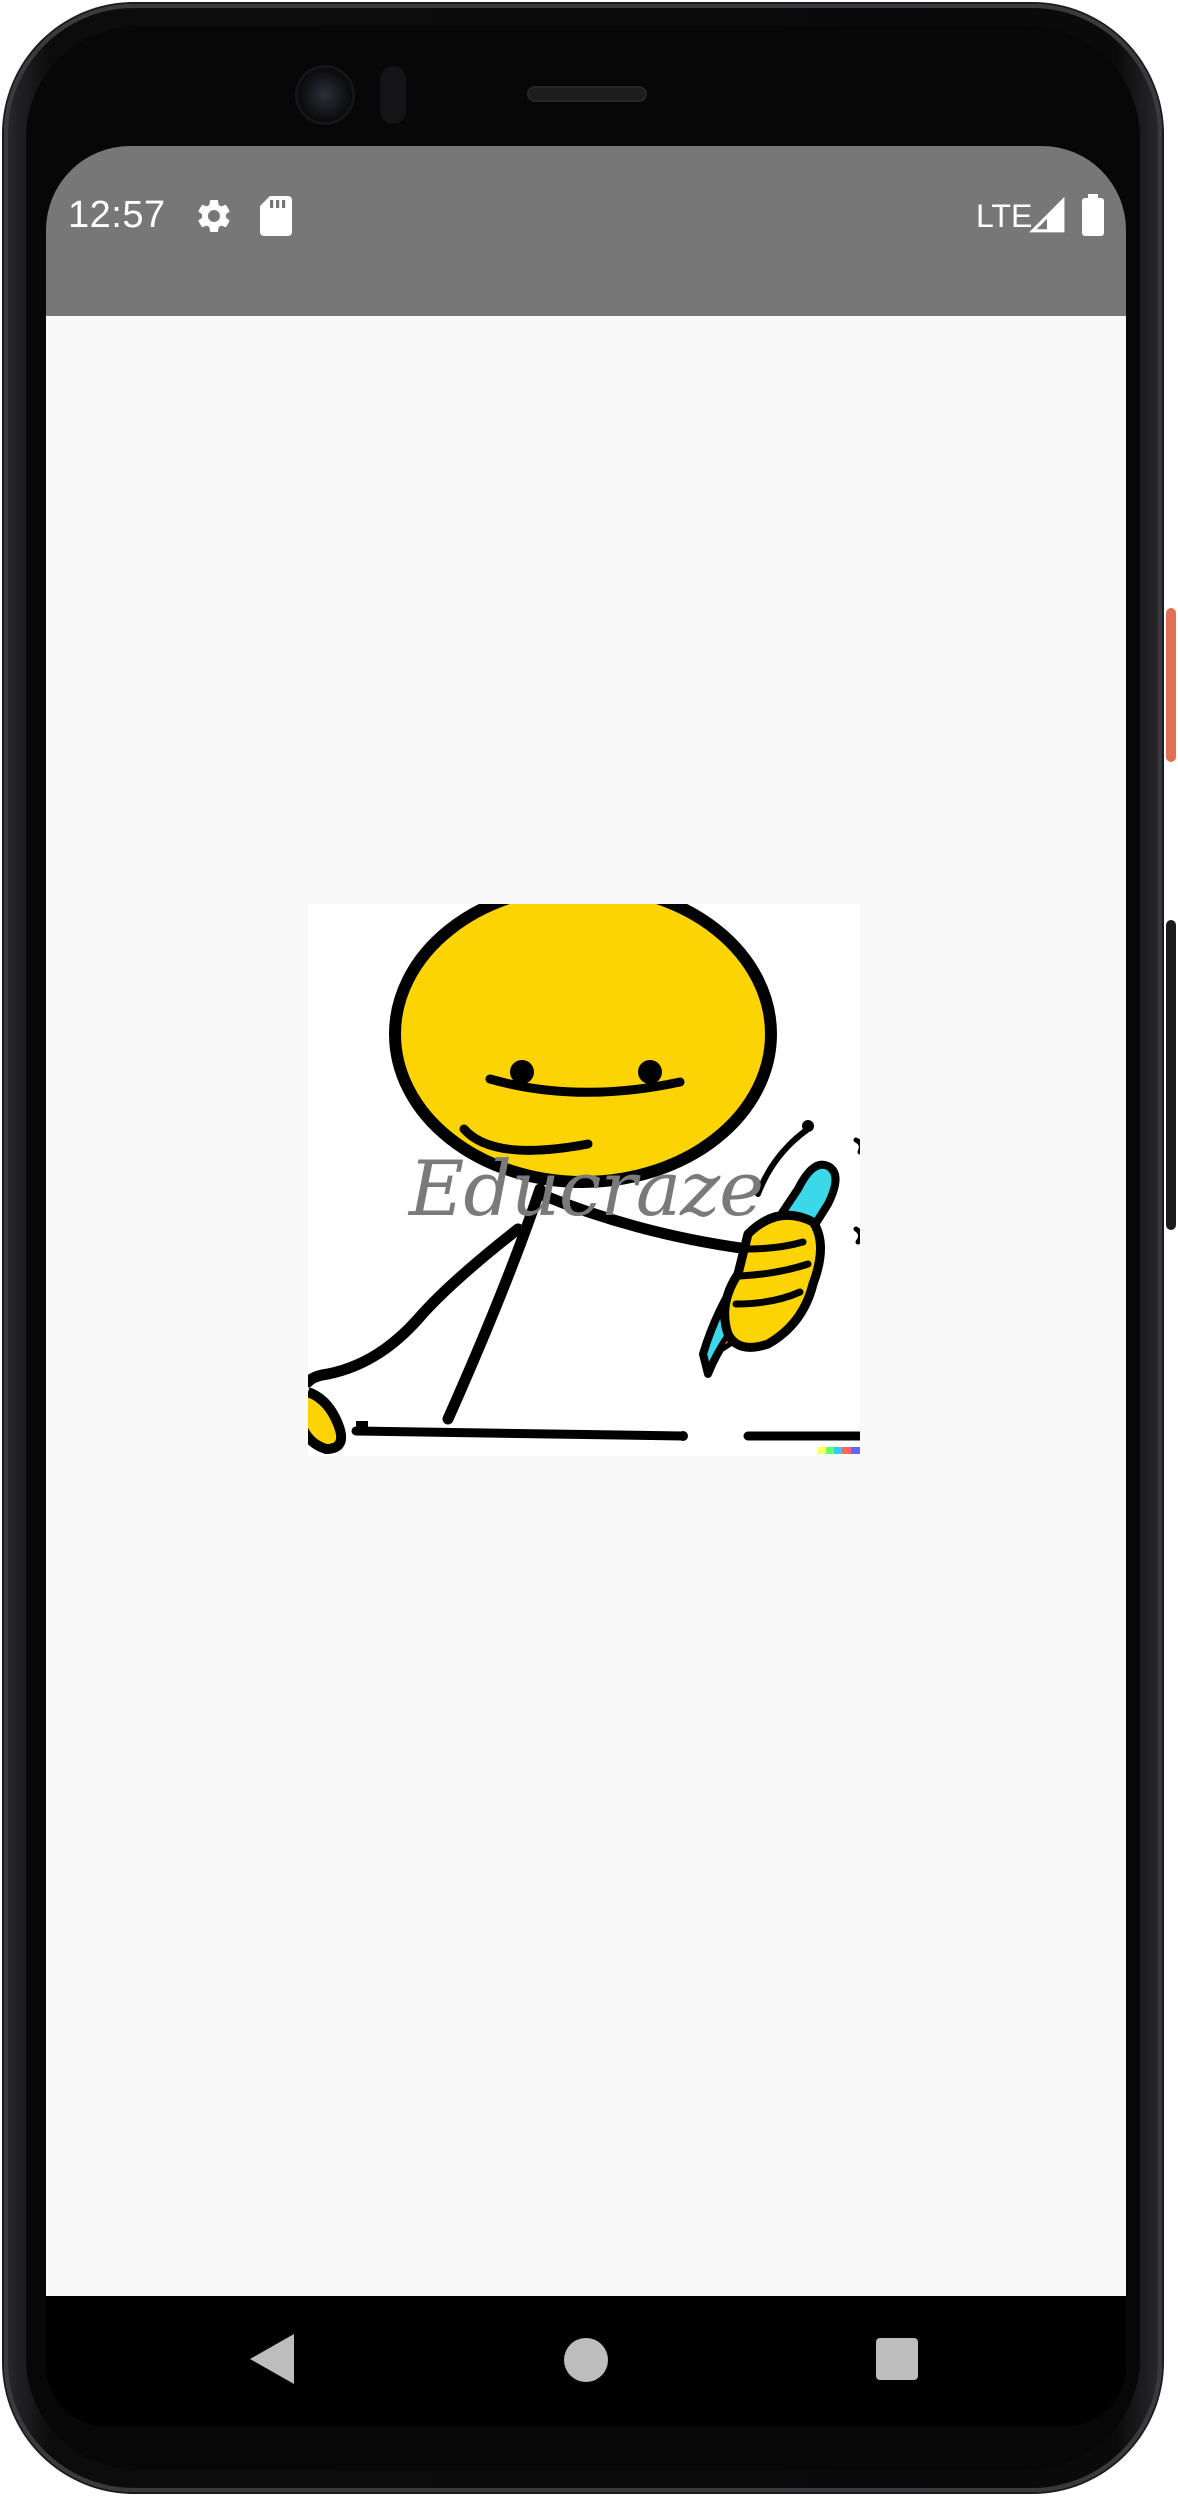  Describe the element at coordinates (276, 216) in the screenshot. I see `sd-card-icon` at that location.